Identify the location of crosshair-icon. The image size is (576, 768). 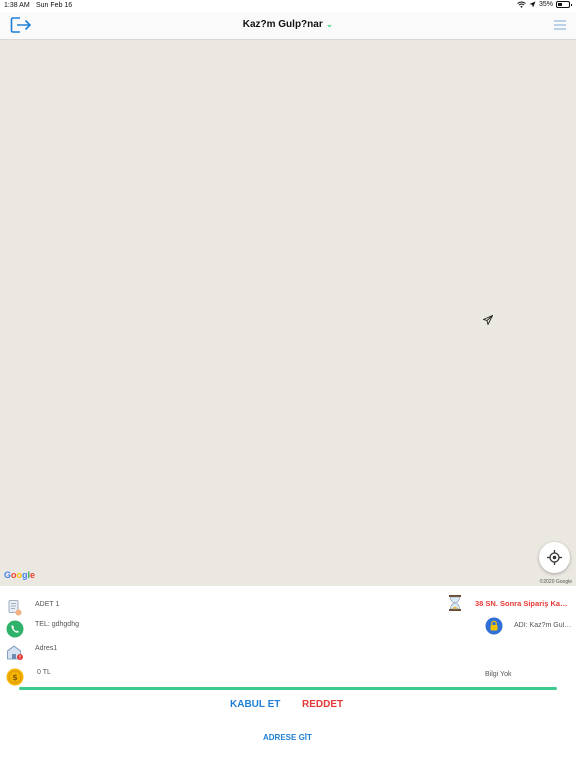
(554, 557).